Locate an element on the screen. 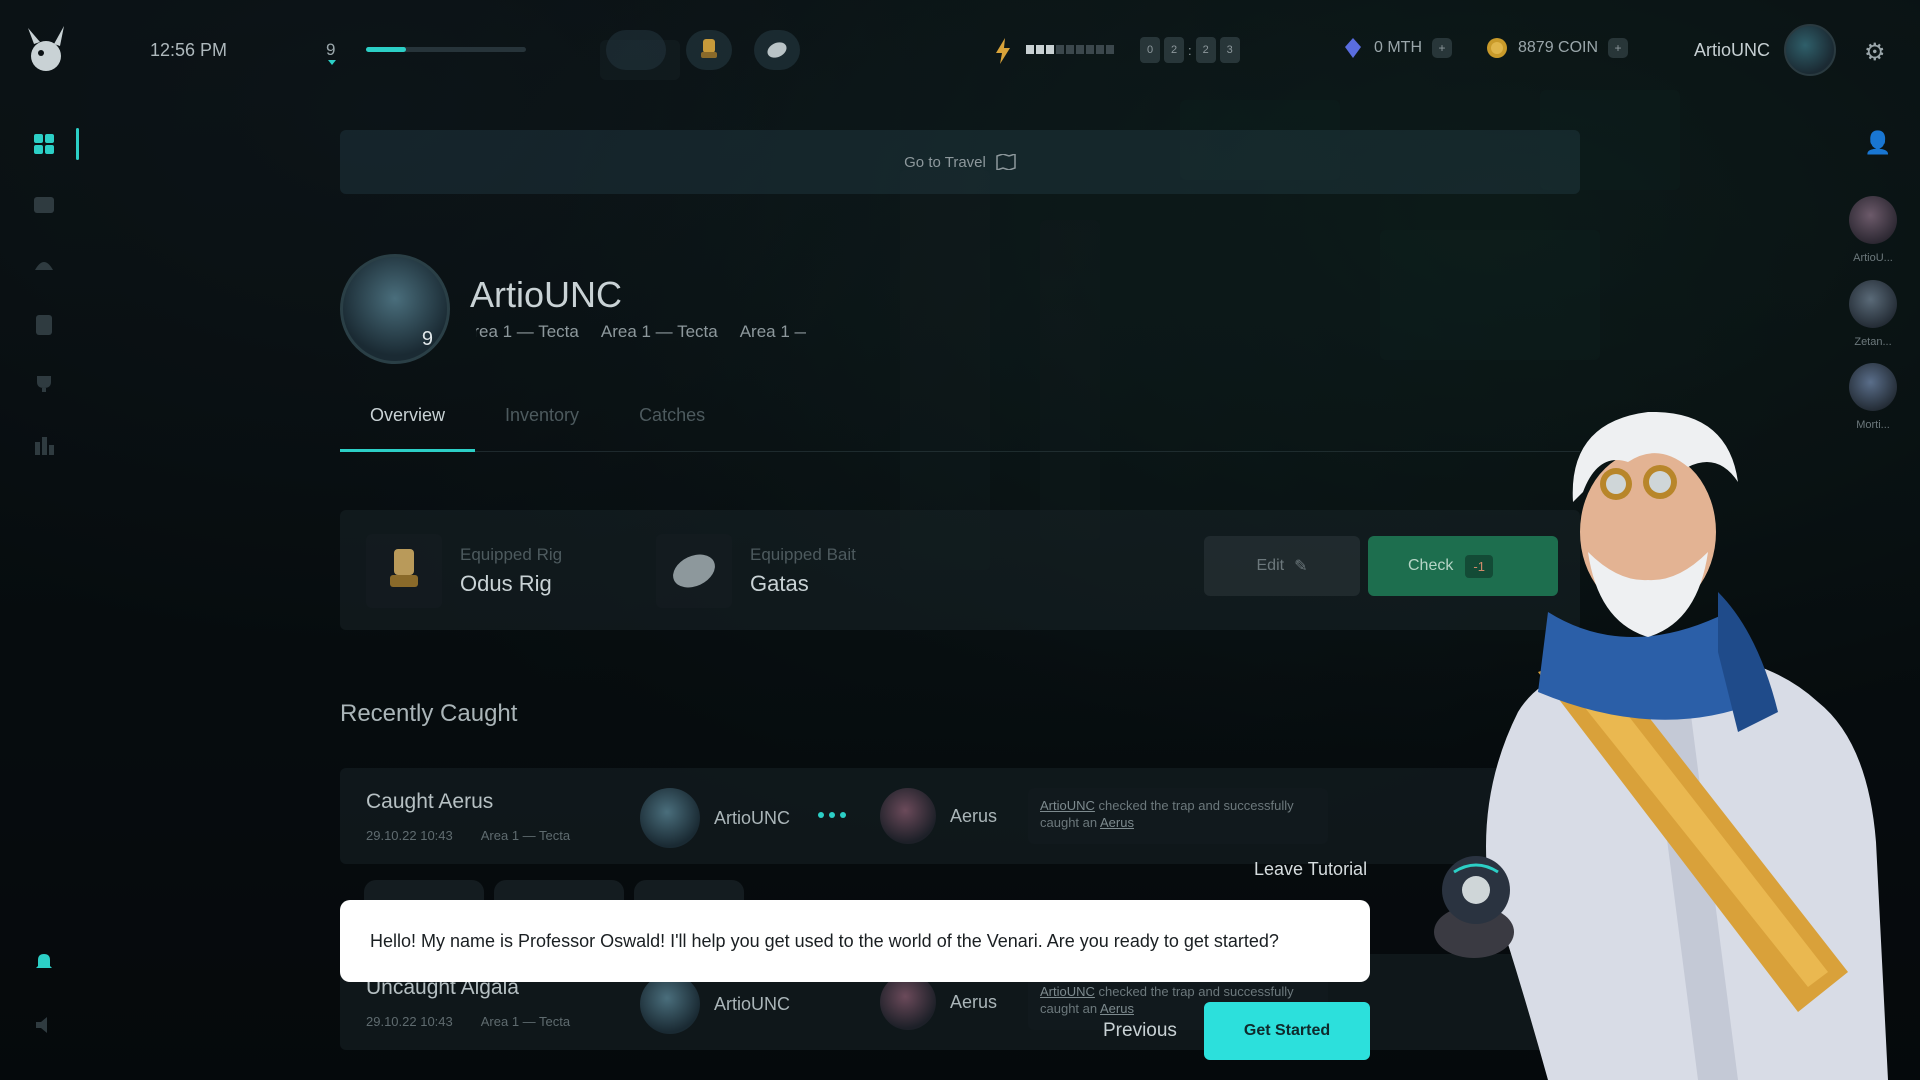 The width and height of the screenshot is (1920, 1080). add-coin-button: + is located at coordinates (1618, 48).